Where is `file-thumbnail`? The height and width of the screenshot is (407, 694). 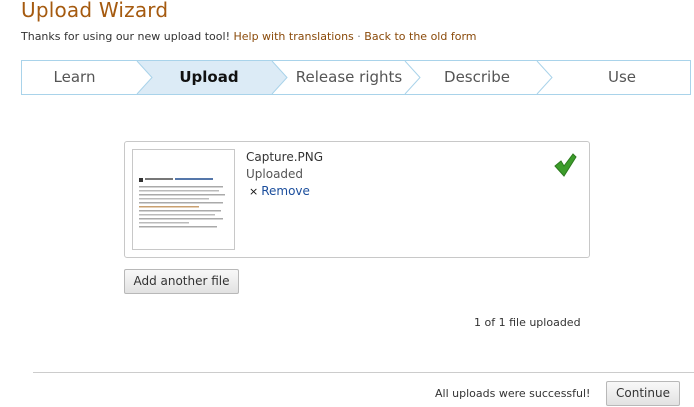 file-thumbnail is located at coordinates (183, 199).